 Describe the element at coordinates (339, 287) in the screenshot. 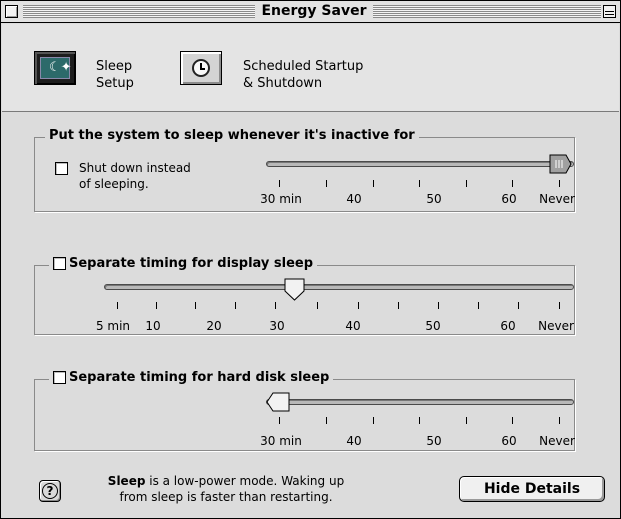

I see `display-sleep-slider-track` at that location.